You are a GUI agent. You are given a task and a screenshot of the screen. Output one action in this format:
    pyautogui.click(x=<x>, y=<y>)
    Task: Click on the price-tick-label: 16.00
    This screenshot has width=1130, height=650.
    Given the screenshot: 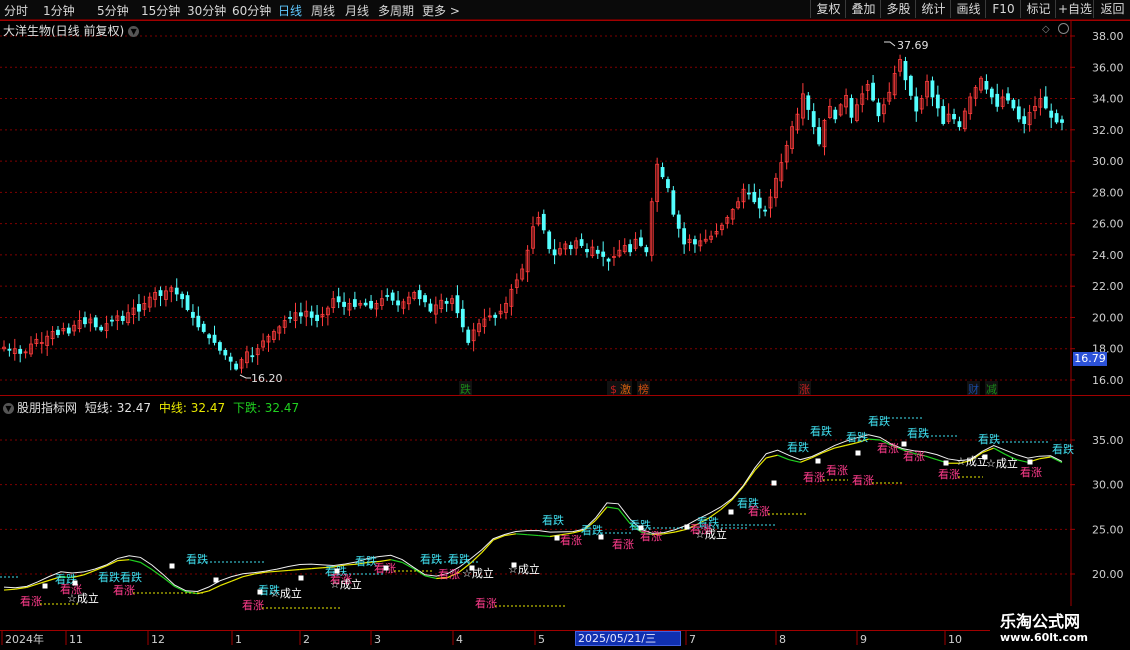 What is the action you would take?
    pyautogui.click(x=1108, y=380)
    